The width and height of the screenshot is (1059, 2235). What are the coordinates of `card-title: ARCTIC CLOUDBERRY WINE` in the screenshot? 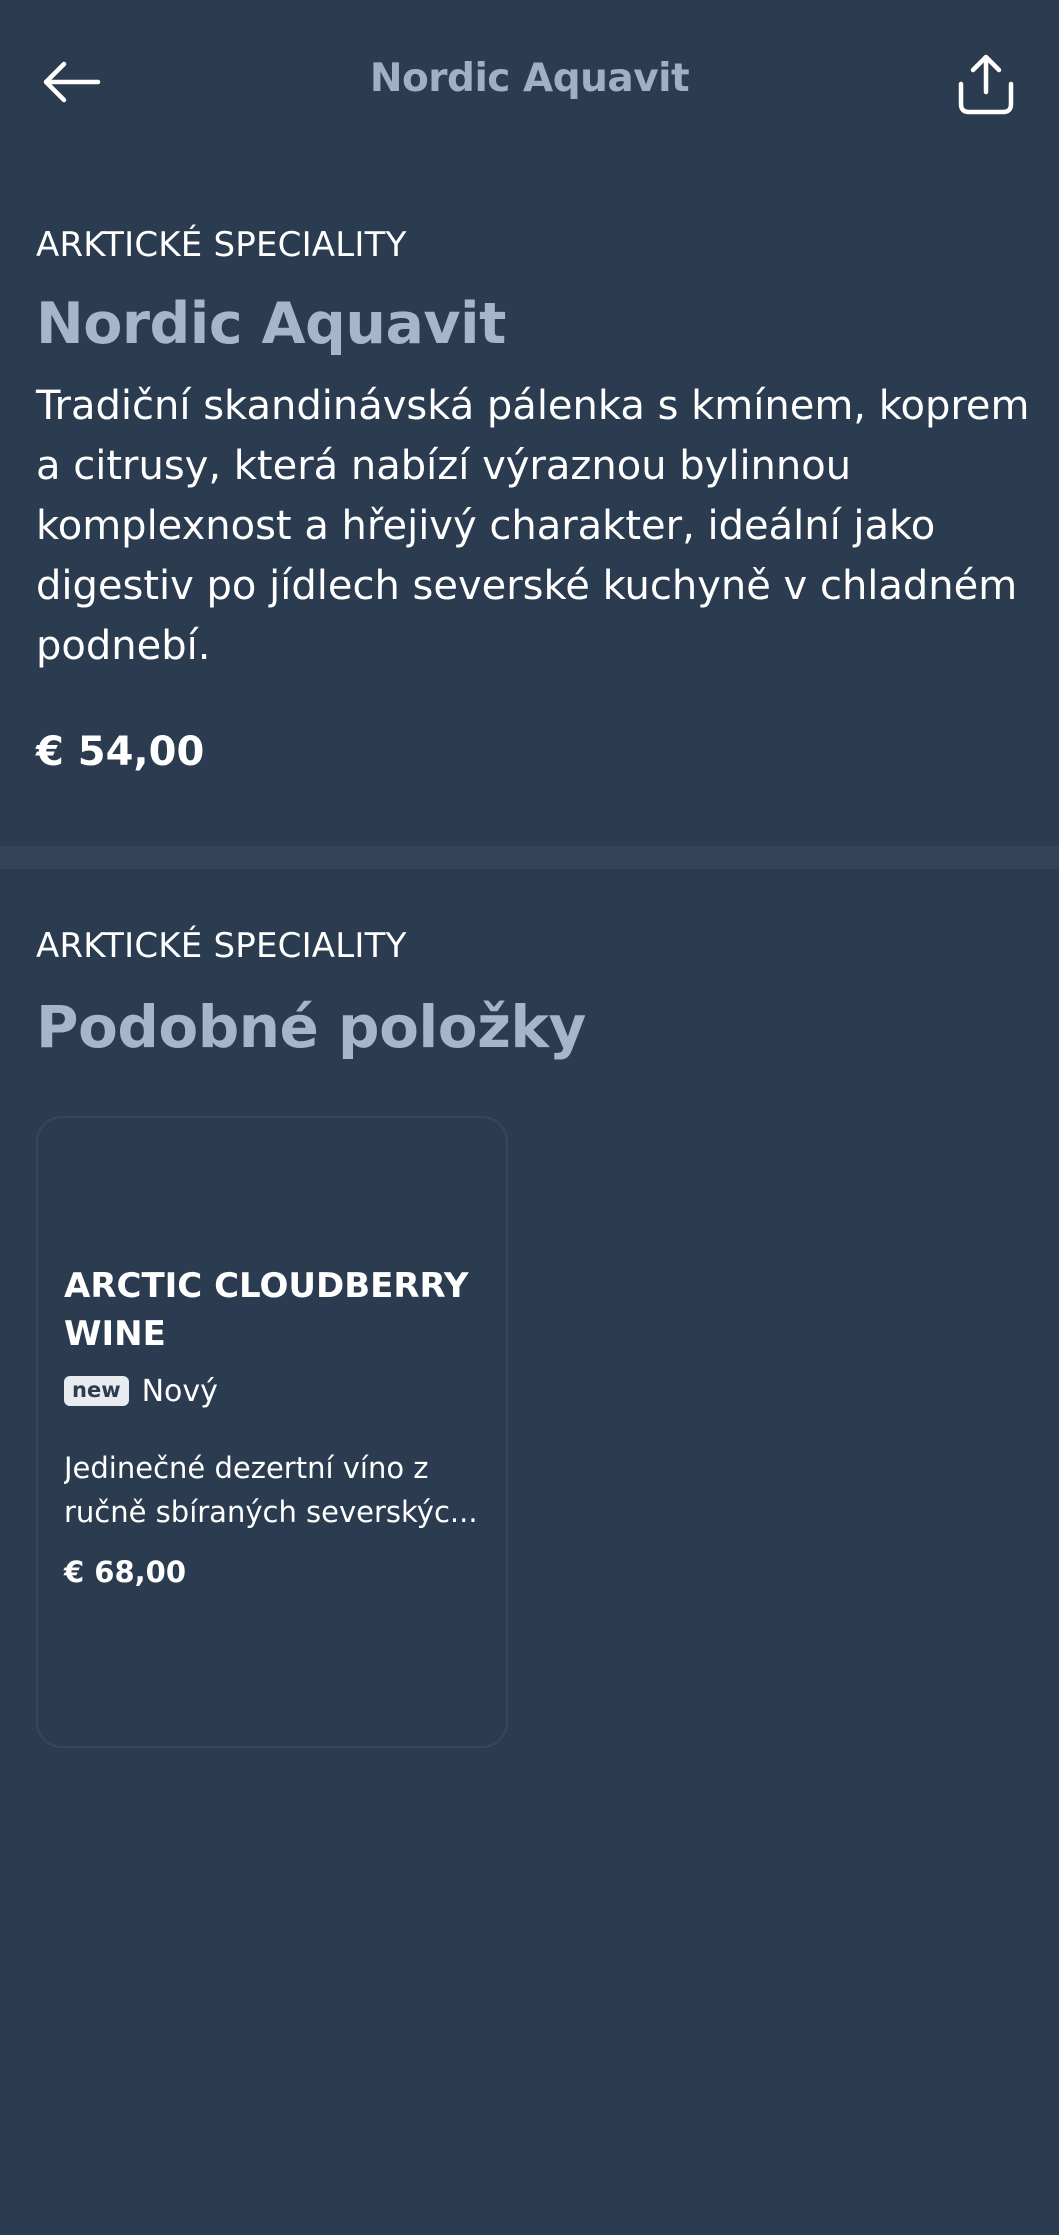 It's located at (266, 1310).